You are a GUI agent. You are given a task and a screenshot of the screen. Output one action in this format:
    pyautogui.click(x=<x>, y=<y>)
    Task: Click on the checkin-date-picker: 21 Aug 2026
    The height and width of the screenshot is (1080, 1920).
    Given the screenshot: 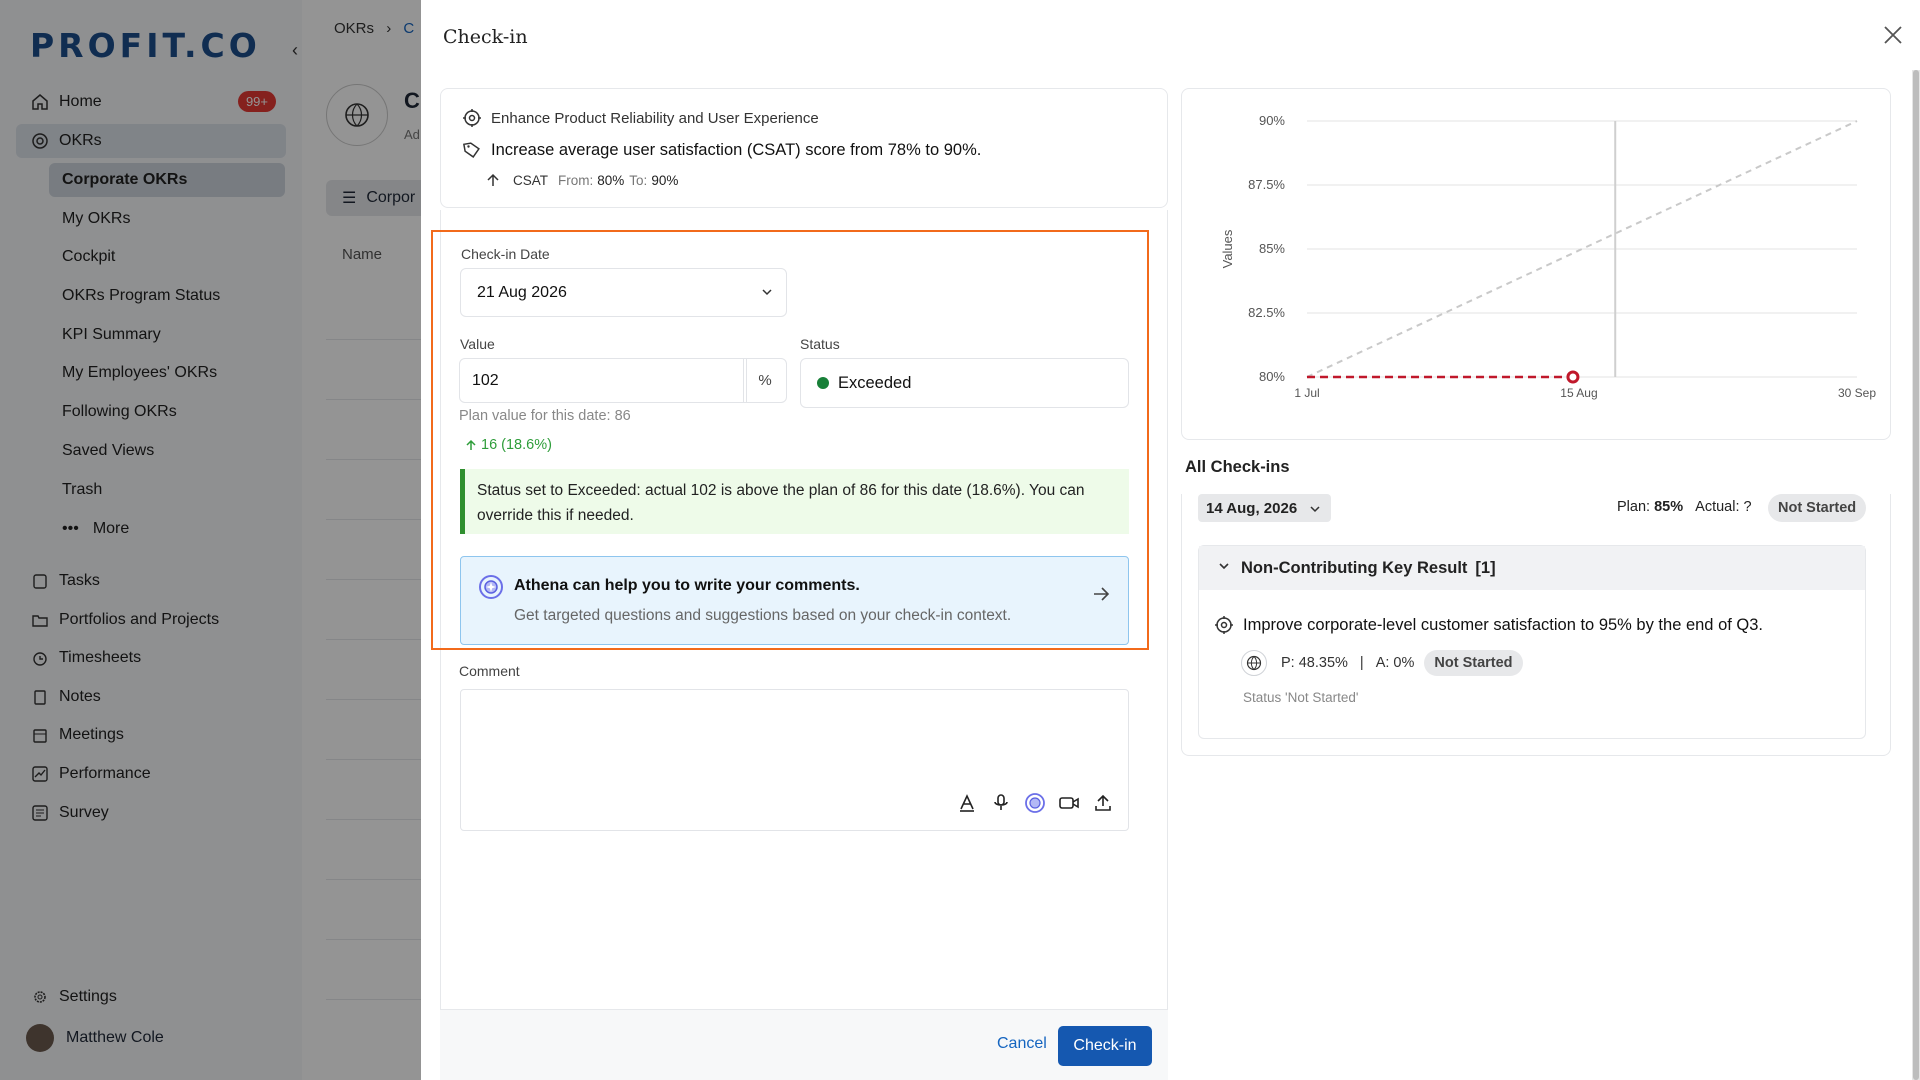 What is the action you would take?
    pyautogui.click(x=623, y=292)
    